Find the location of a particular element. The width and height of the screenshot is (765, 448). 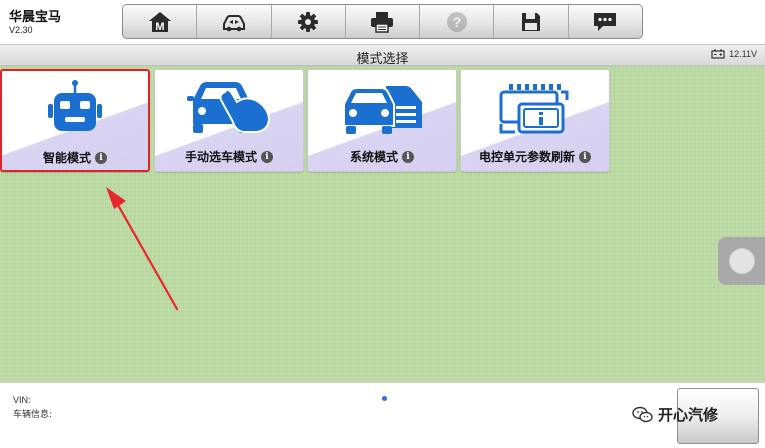

save-icon is located at coordinates (531, 21).